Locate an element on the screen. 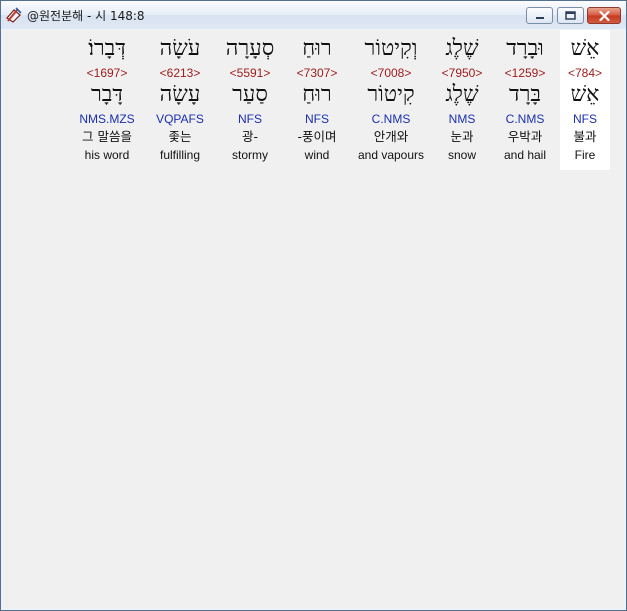  word-column: וּבָרָד <1259> בָּרָד C.NMS 우박과 and hail is located at coordinates (525, 100).